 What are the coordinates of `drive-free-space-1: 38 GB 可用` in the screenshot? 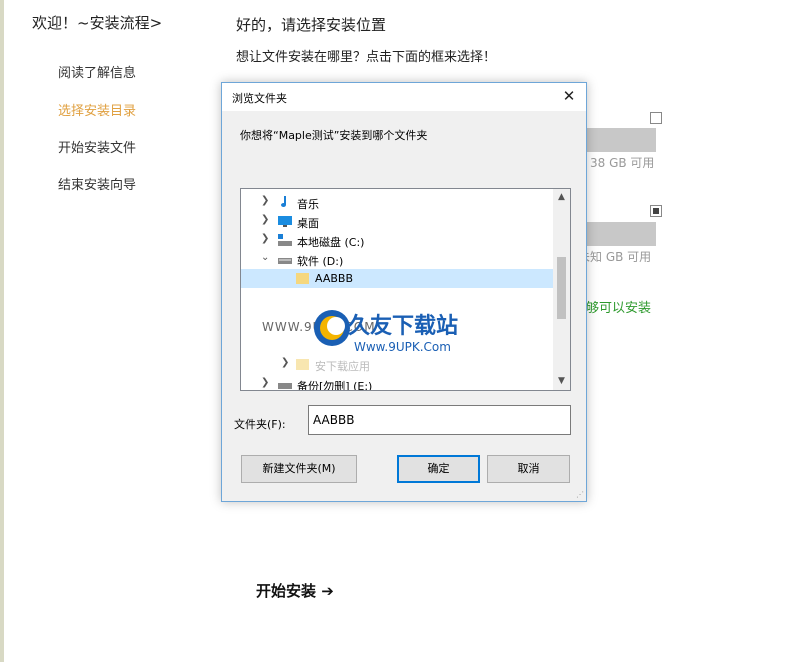 It's located at (622, 163).